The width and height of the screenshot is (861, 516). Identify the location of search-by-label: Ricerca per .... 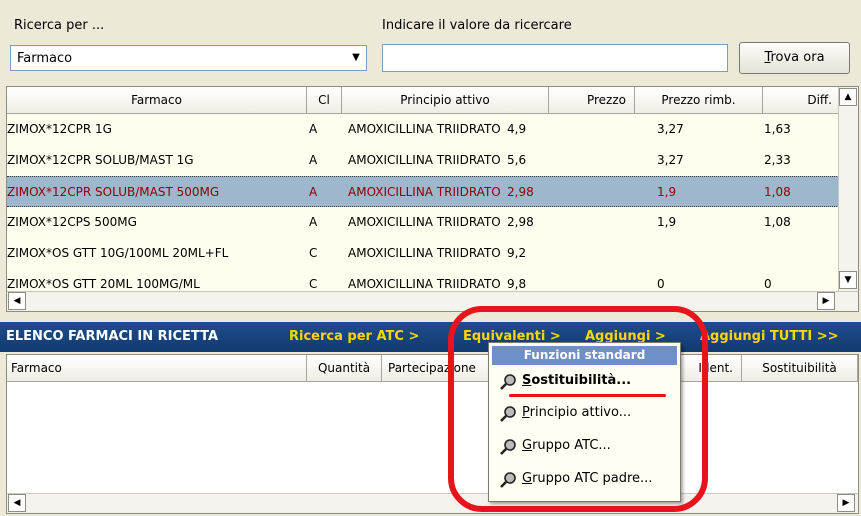
(59, 25).